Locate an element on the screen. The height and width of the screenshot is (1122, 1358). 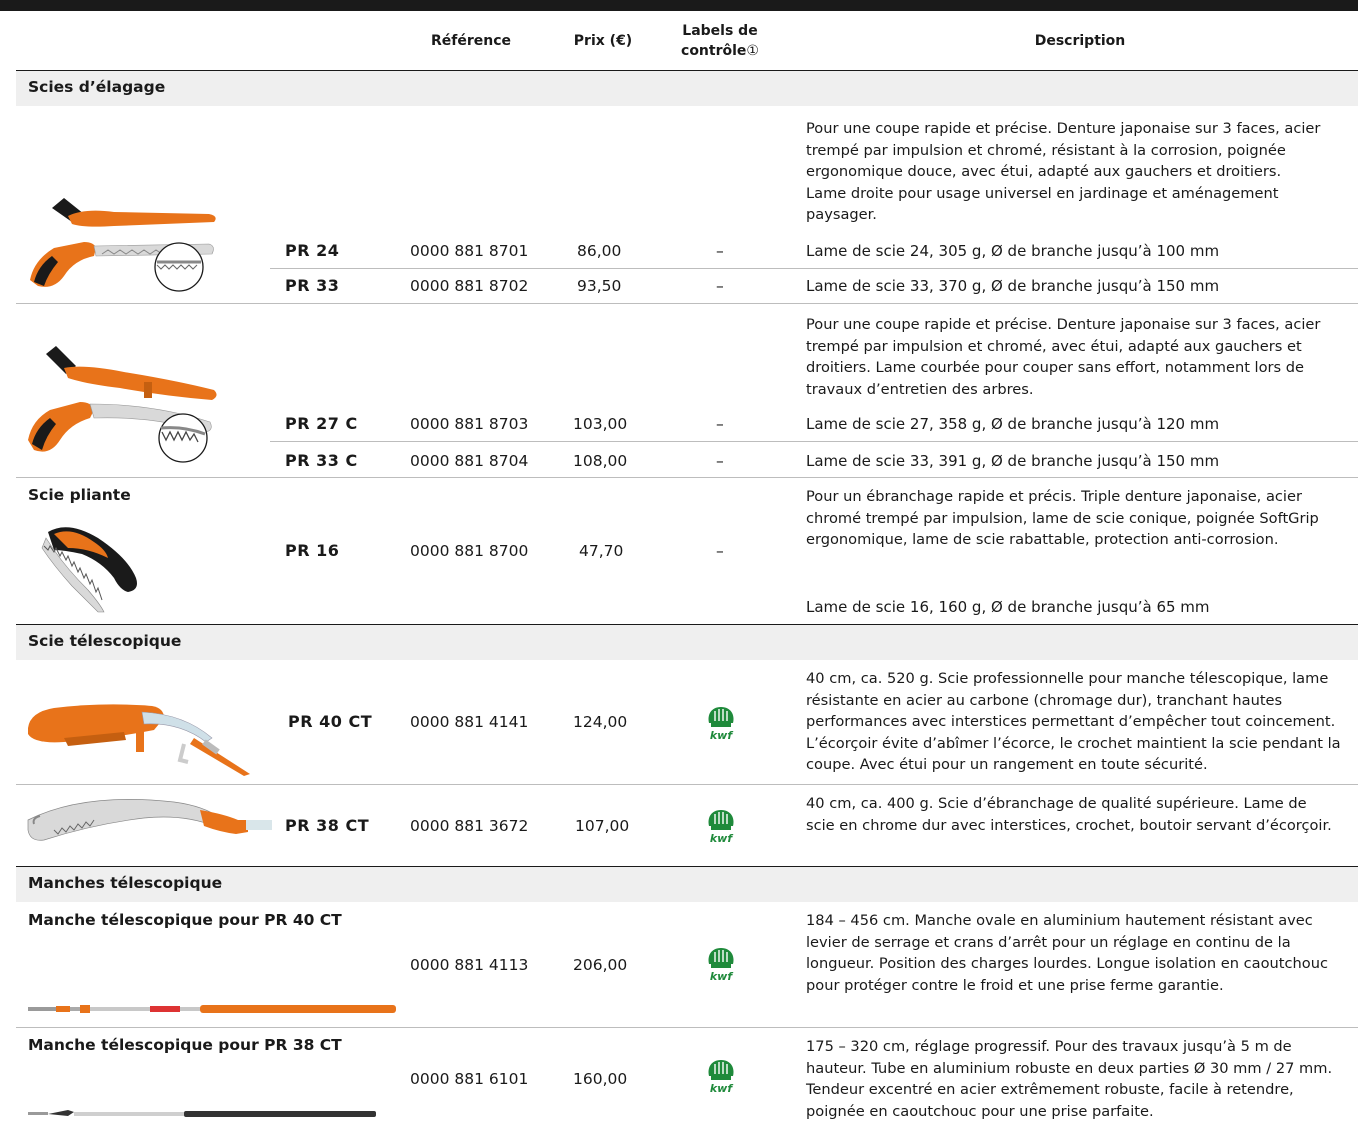
ref-pr16: 0000 881 8700 is located at coordinates (469, 551).